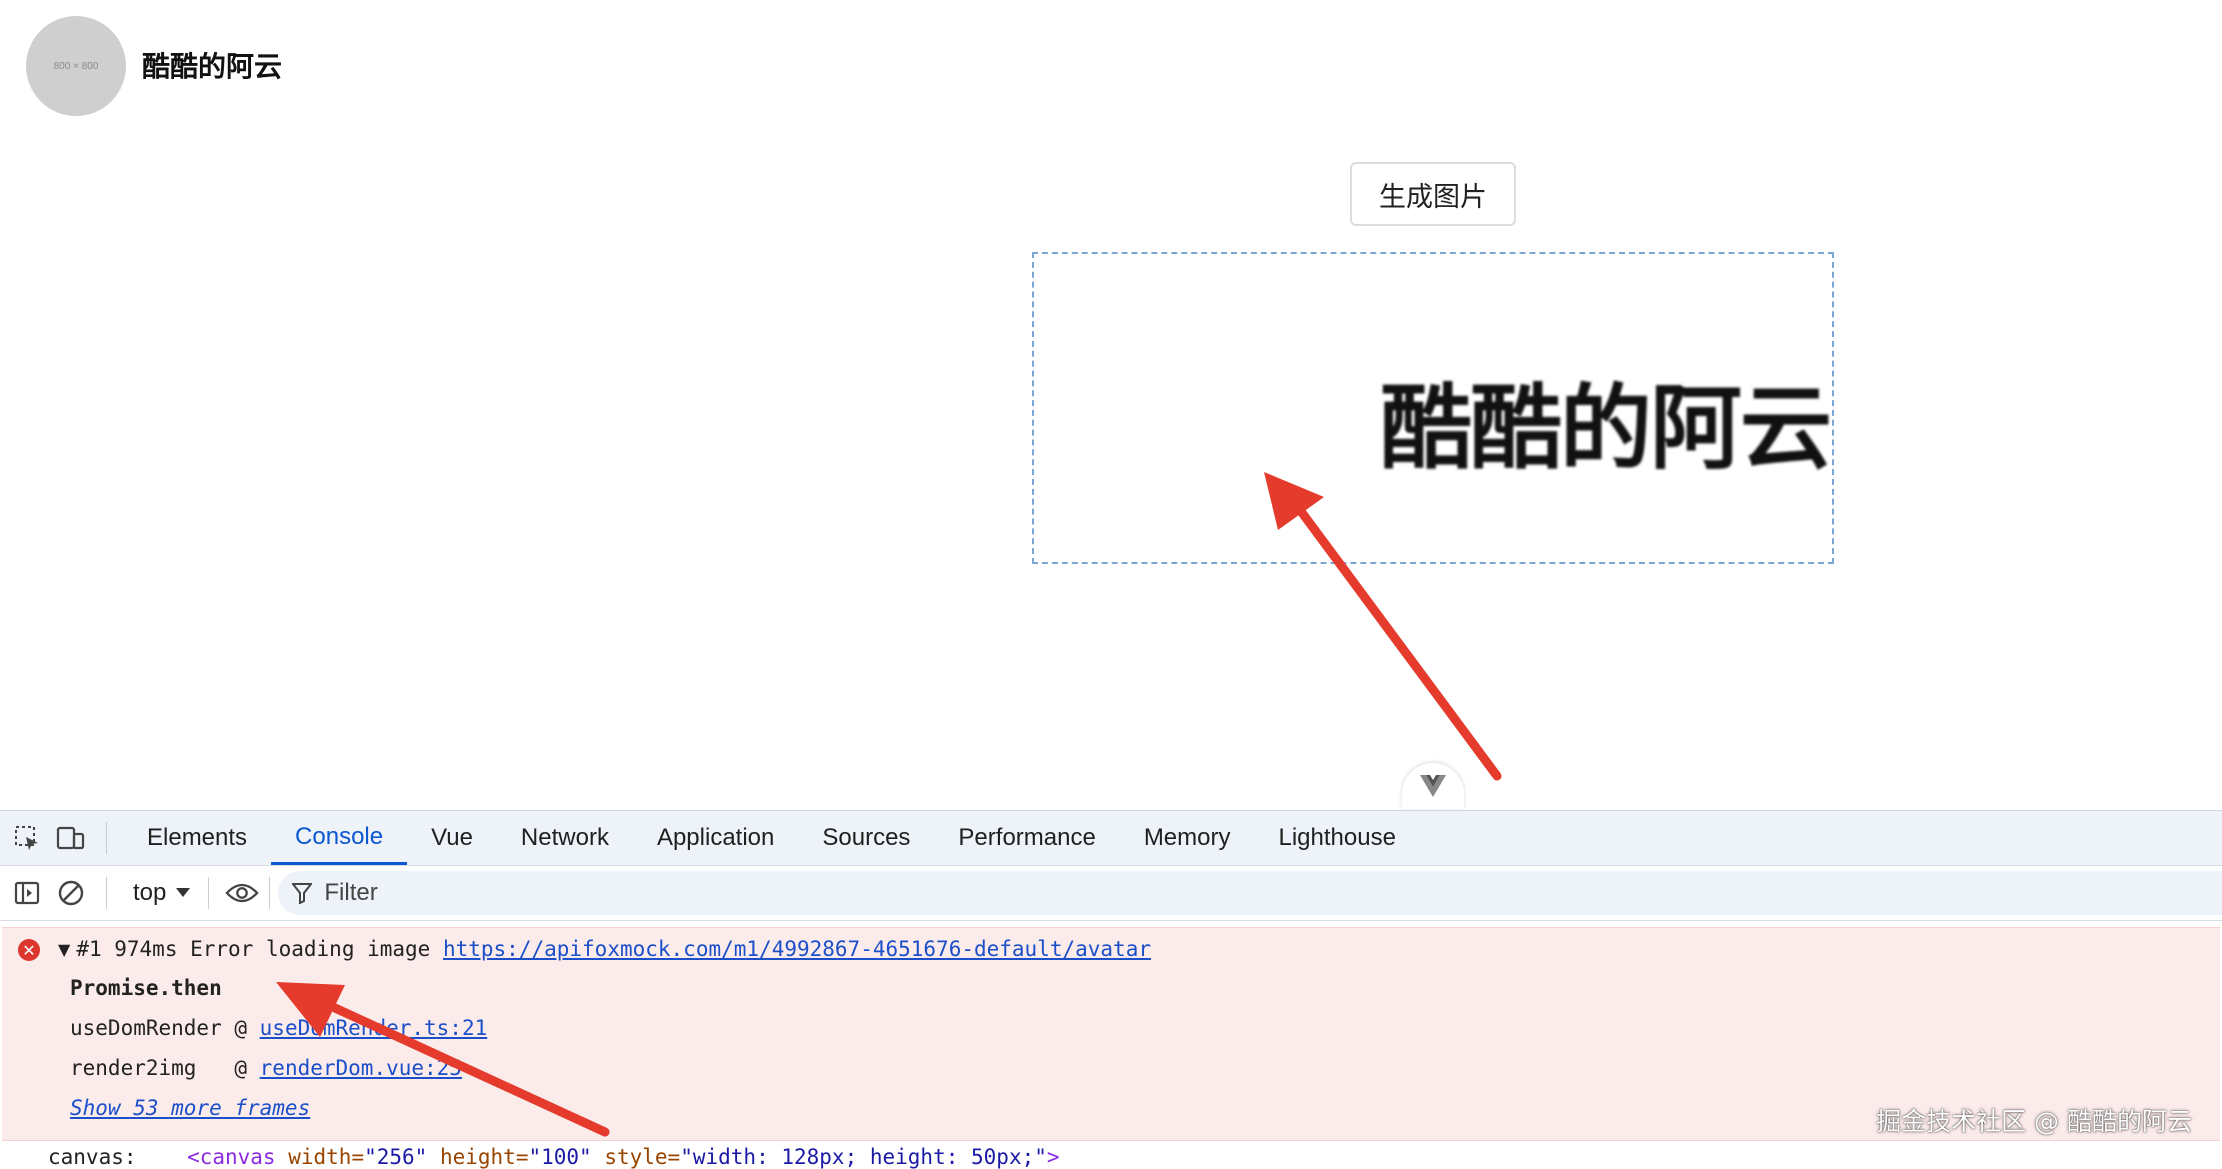  I want to click on tab-elements: Elements, so click(197, 838).